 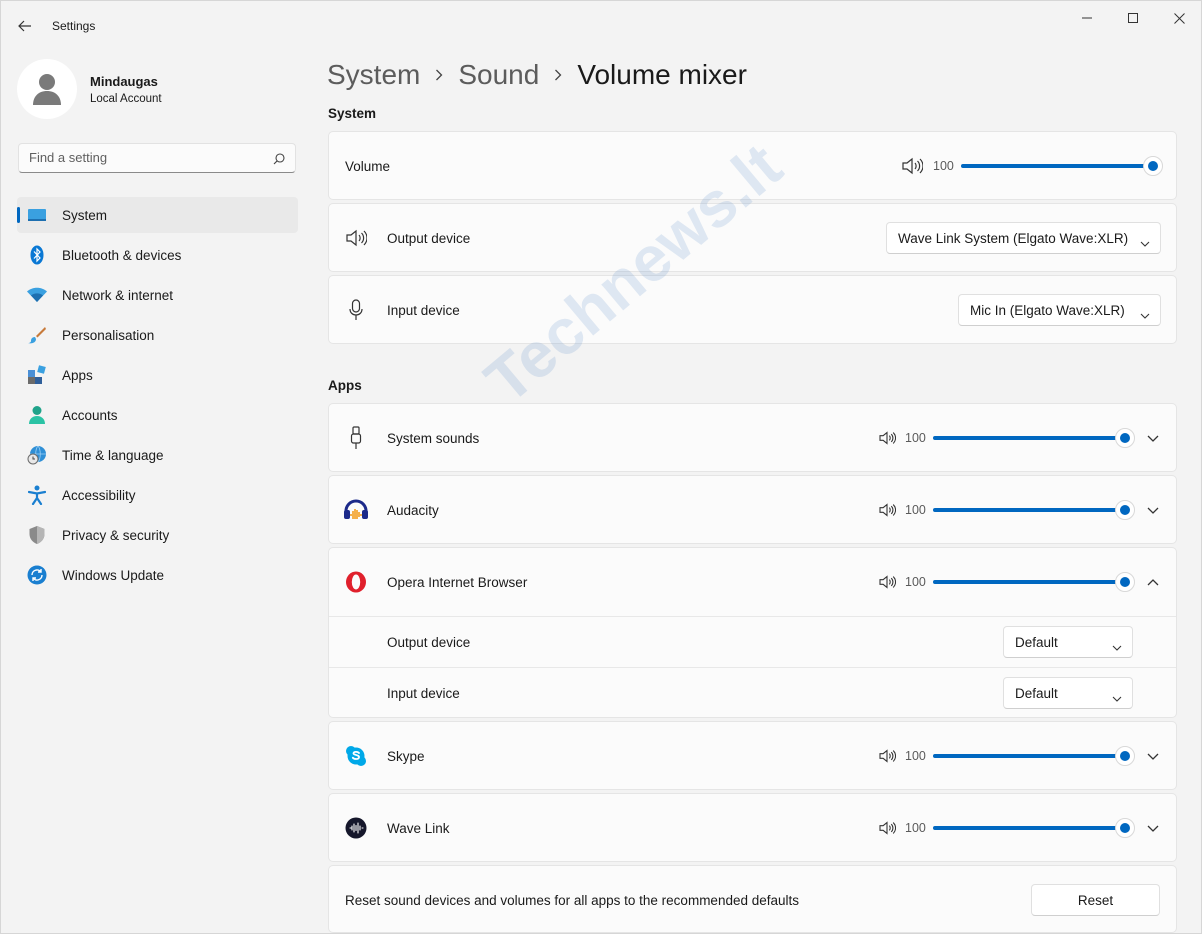 What do you see at coordinates (113, 455) in the screenshot?
I see `sidebar-item-label: Time & language` at bounding box center [113, 455].